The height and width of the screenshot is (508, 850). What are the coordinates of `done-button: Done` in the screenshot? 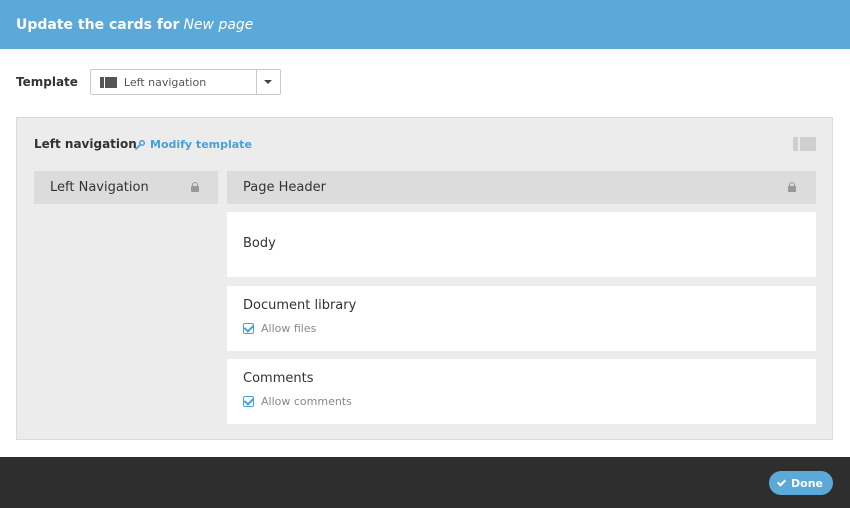 It's located at (801, 483).